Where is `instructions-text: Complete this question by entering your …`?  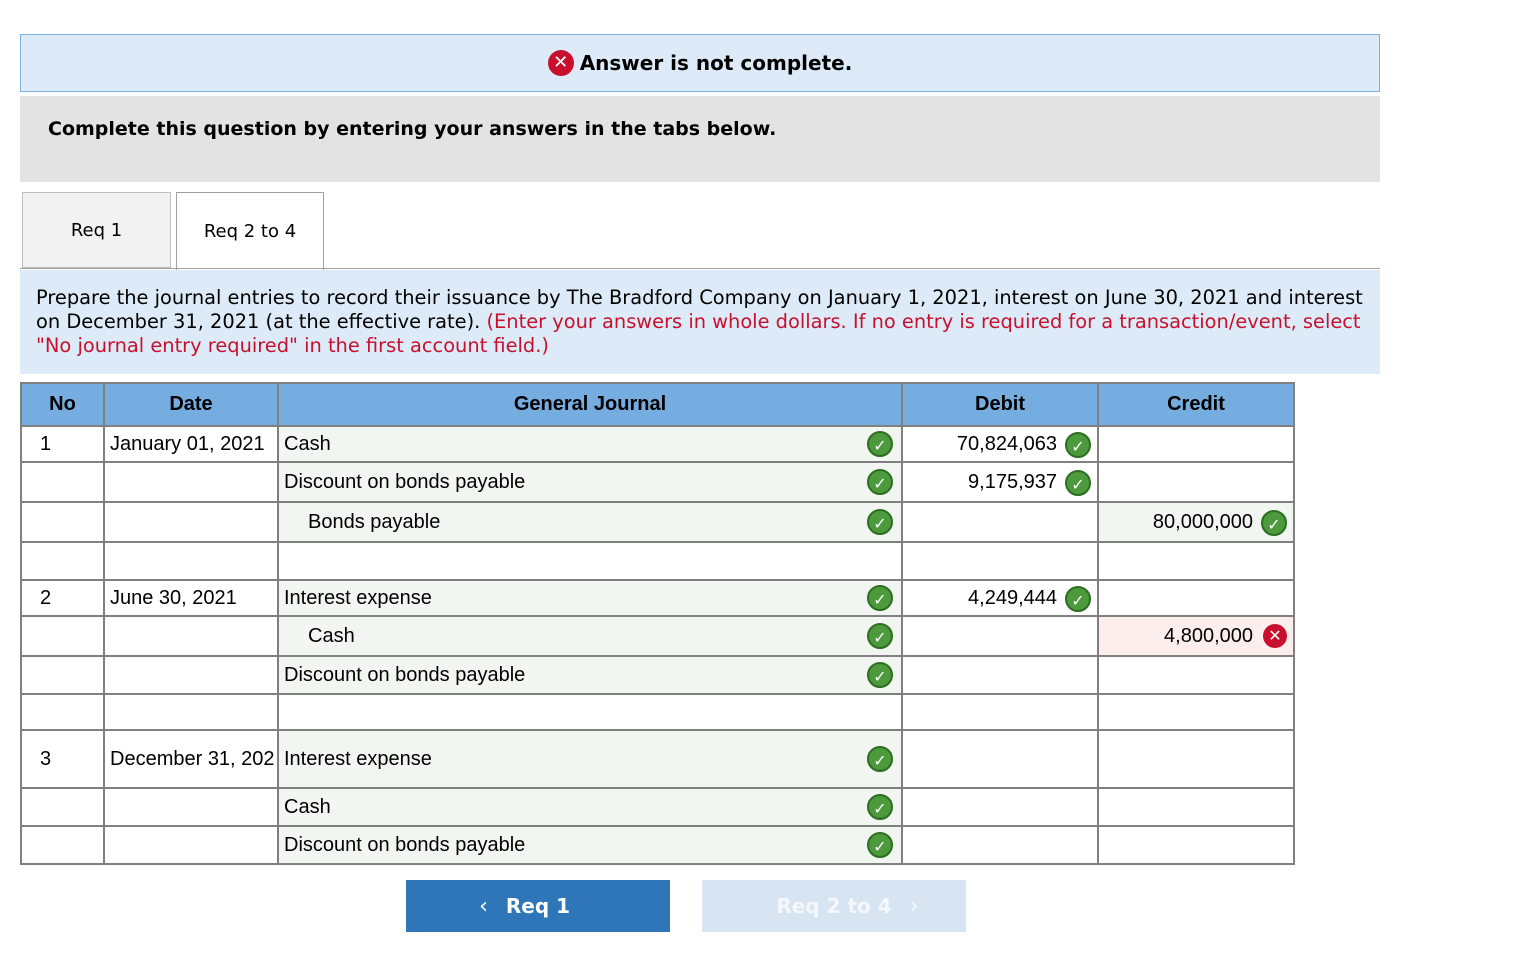 instructions-text: Complete this question by entering your … is located at coordinates (412, 129).